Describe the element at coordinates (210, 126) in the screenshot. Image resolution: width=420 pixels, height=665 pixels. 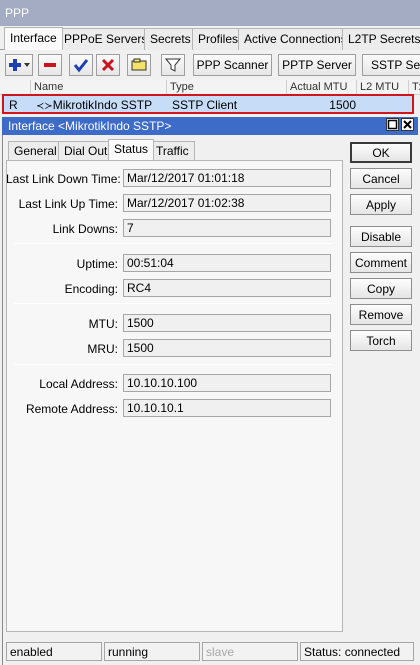
I see `dialog-title-bar: Interface <MikrotikIndo SSTP>` at that location.